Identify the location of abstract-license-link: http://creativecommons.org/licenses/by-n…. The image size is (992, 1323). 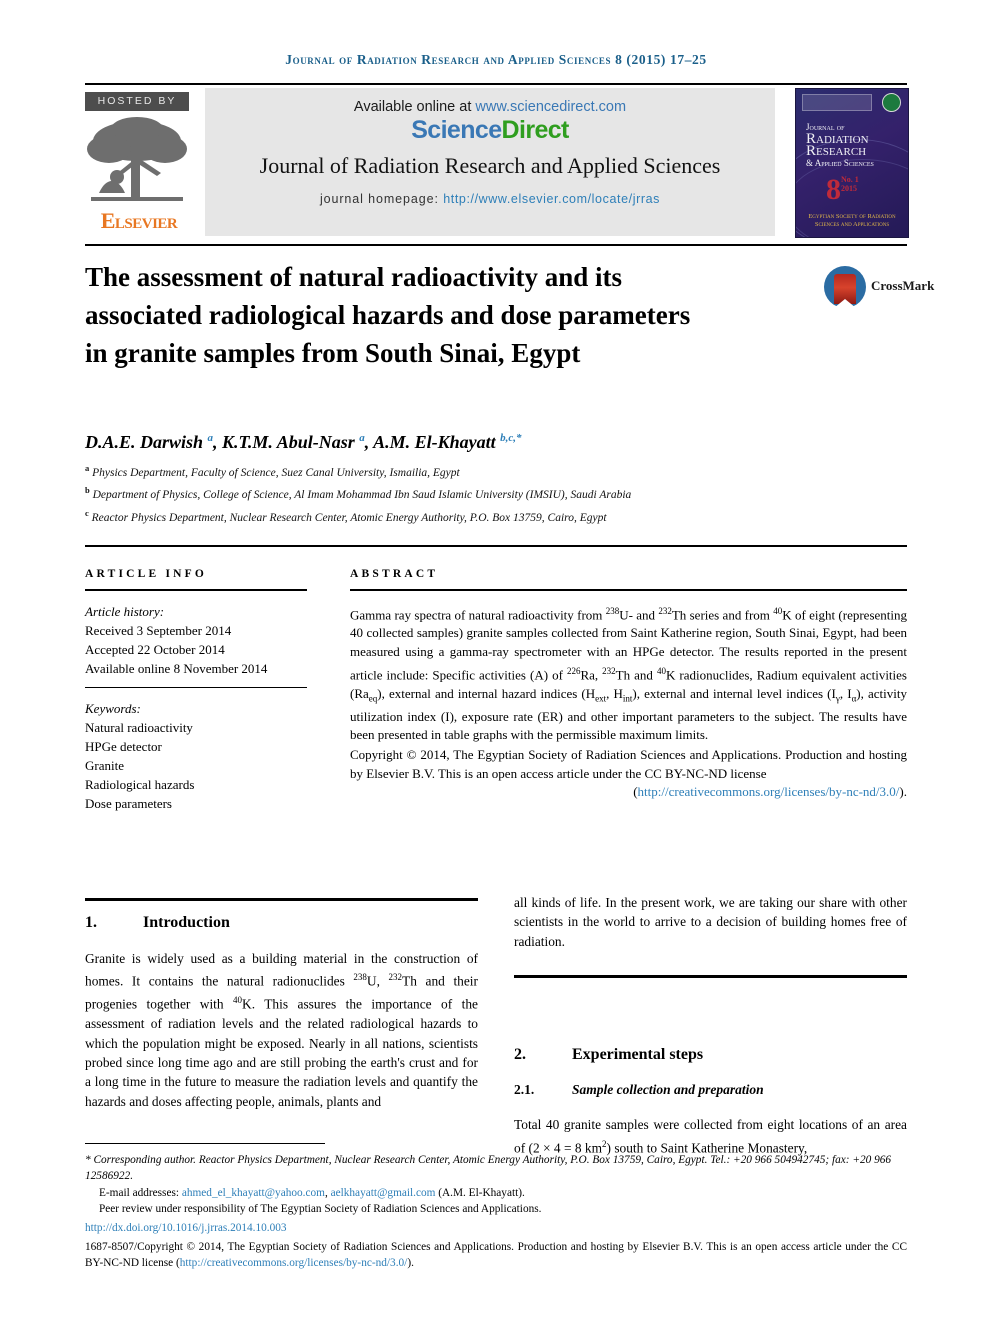
(769, 791).